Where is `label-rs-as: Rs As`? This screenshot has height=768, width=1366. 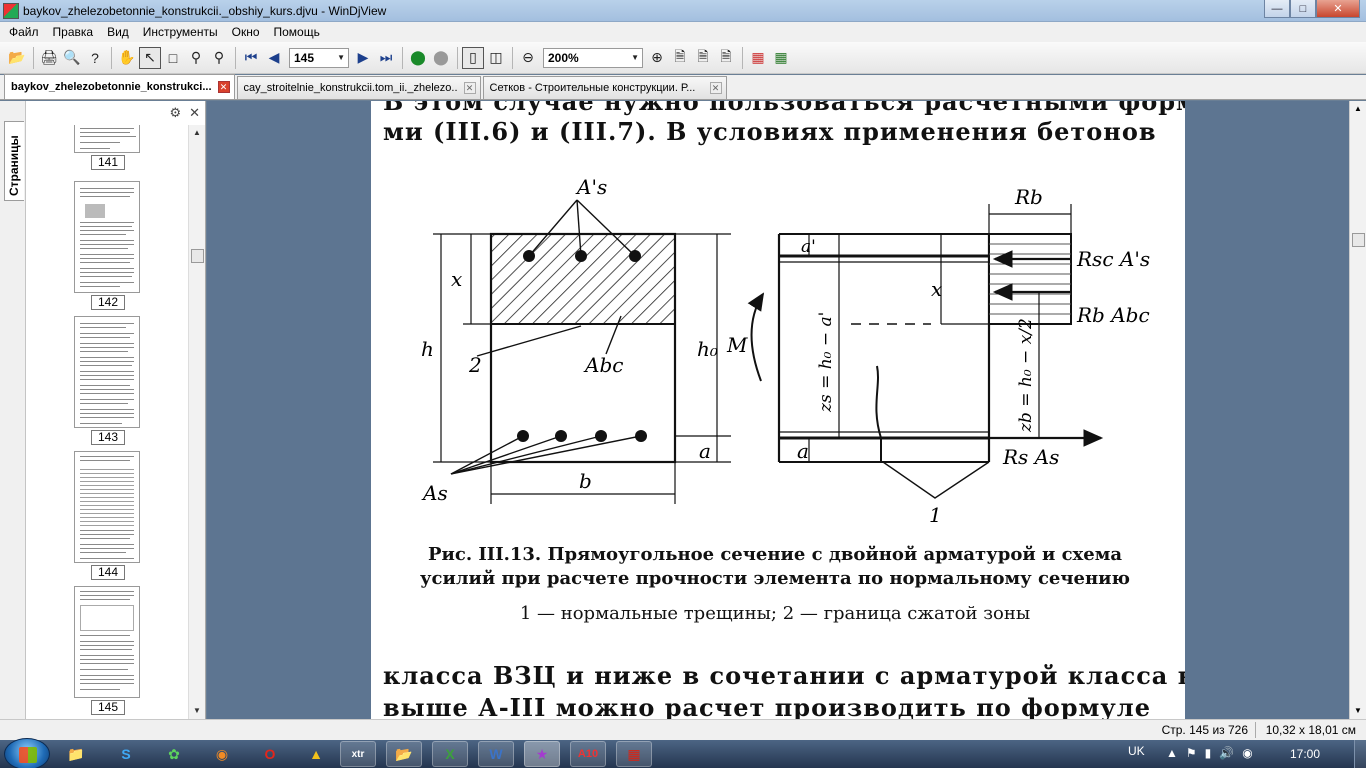 label-rs-as: Rs As is located at coordinates (1030, 457).